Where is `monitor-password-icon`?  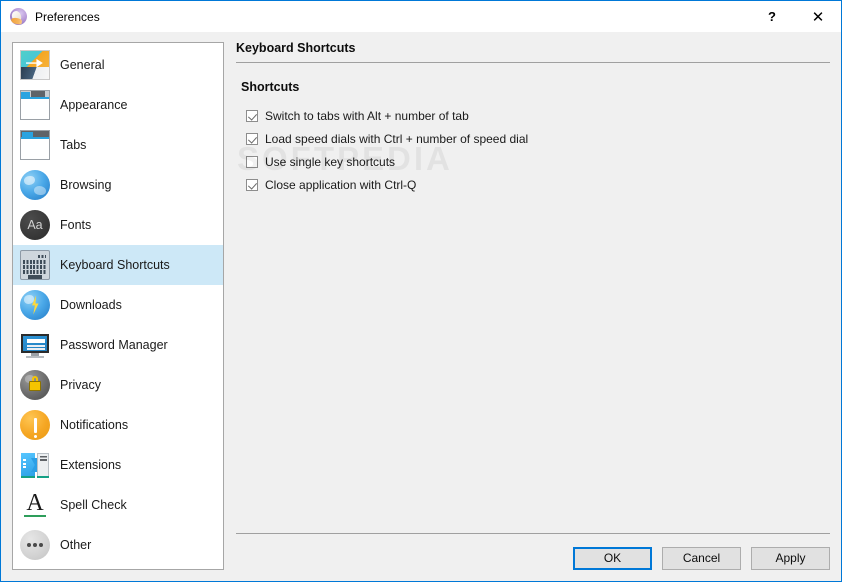 monitor-password-icon is located at coordinates (35, 345).